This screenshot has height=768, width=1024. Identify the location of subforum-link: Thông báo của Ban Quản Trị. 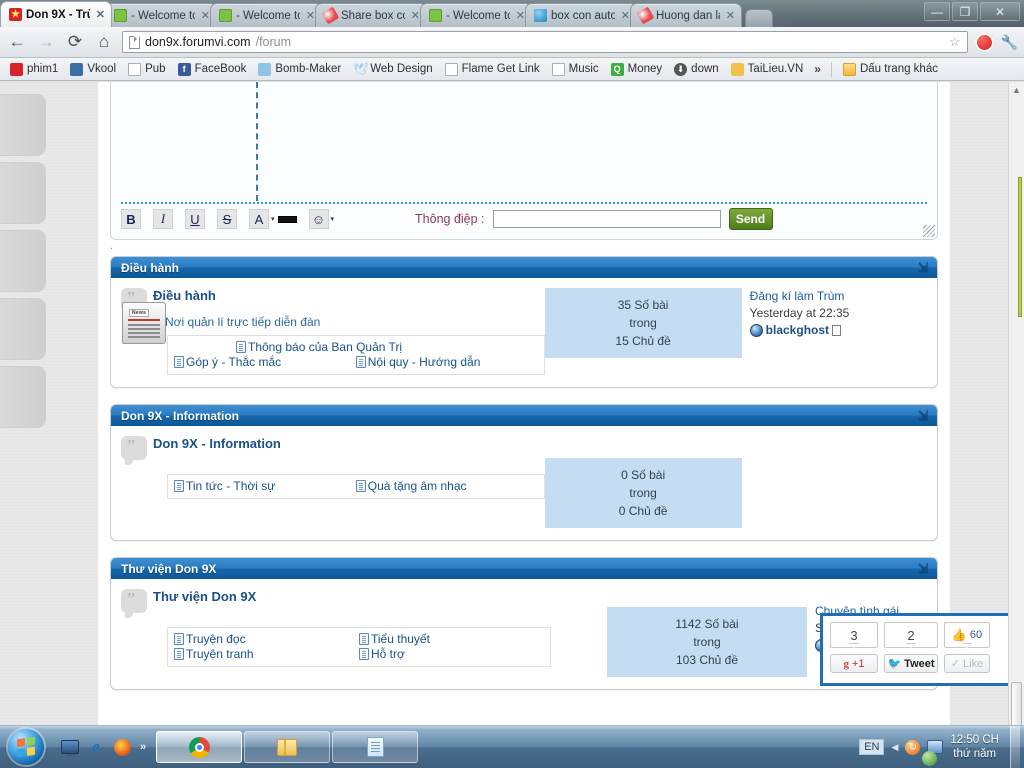
(356, 347).